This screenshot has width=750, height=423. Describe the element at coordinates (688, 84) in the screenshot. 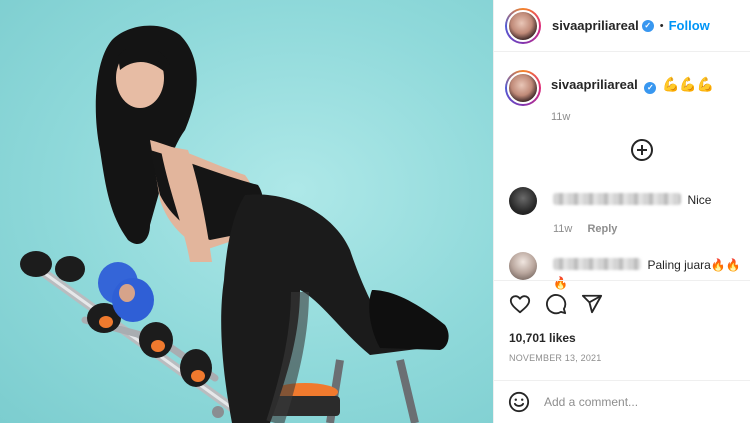

I see `caption-text: 💪💪💪` at that location.